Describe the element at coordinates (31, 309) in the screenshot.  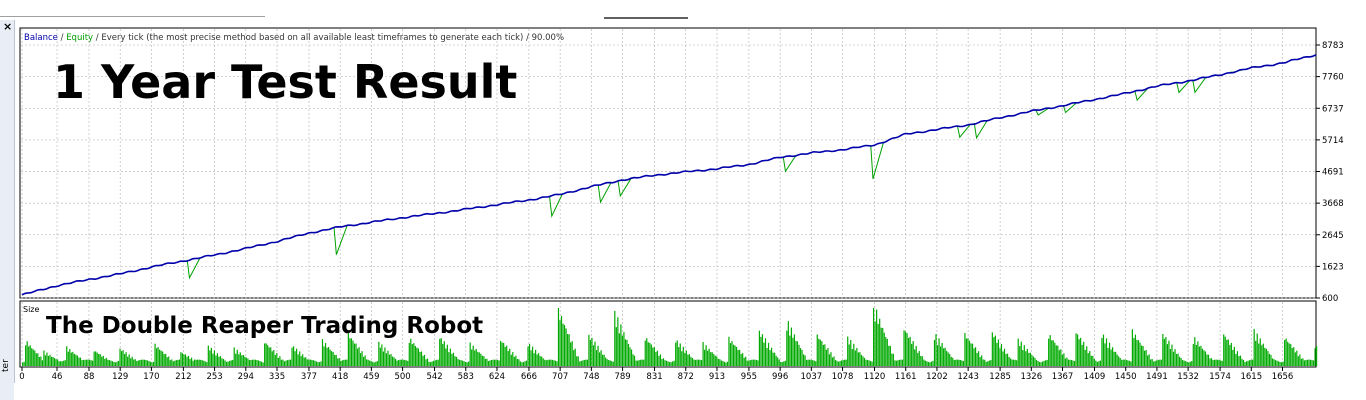
I see `size-label: Size` at that location.